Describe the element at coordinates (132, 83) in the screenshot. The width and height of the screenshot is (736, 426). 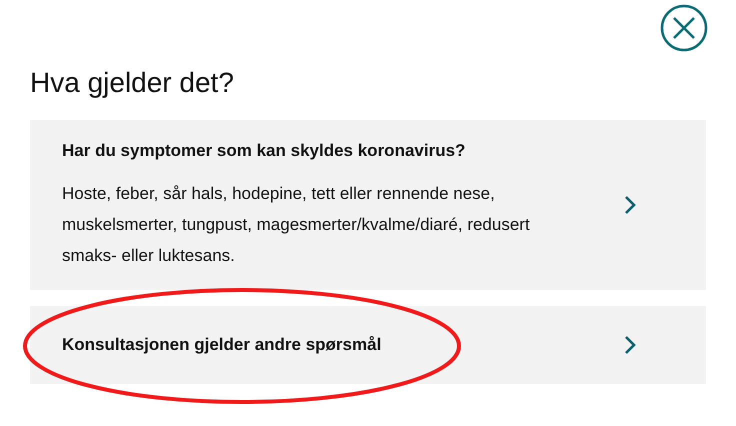
I see `dialog-title: Hva gjelder det?` at that location.